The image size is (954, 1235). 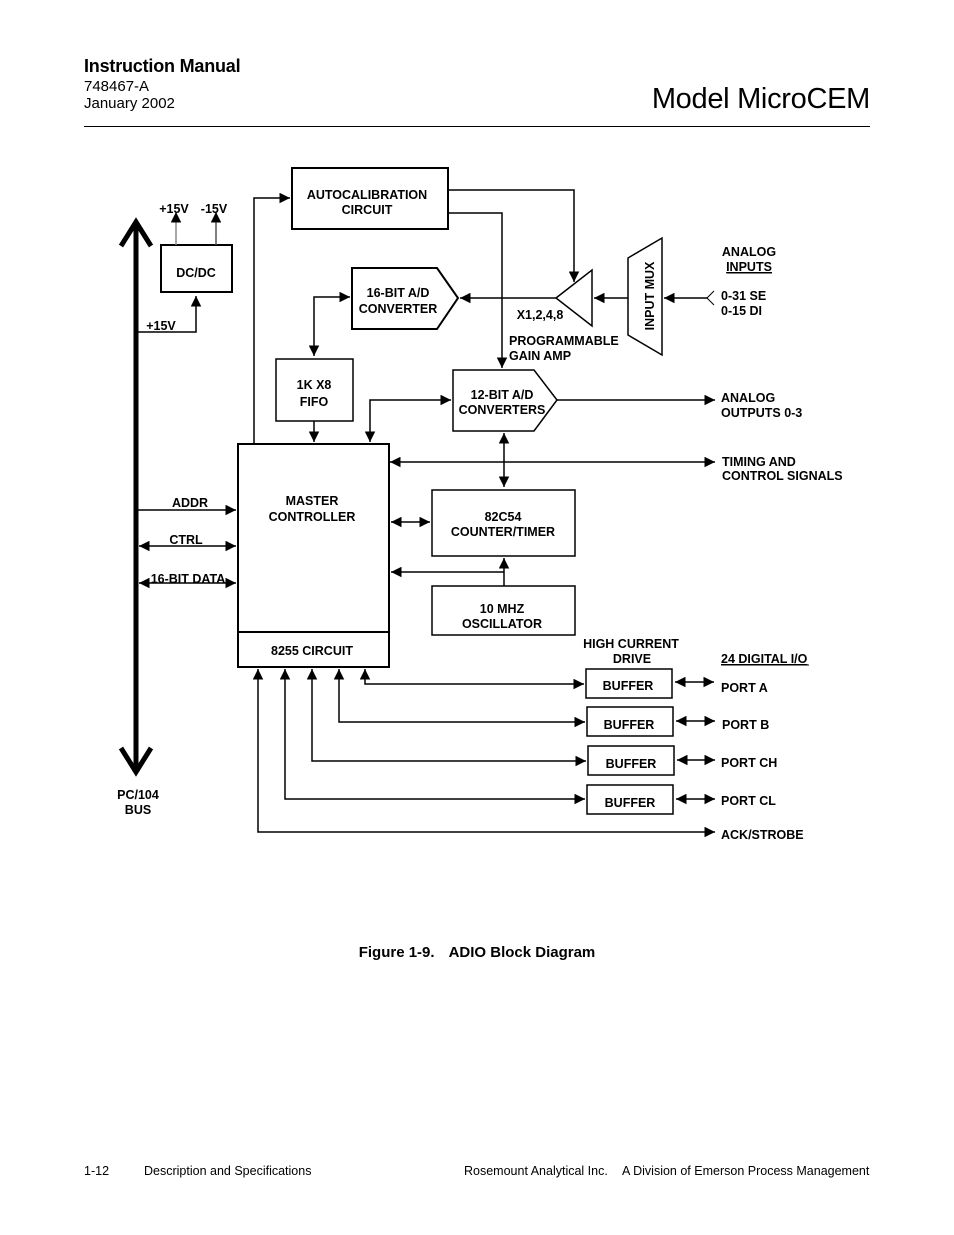 I want to click on digital-io-title: 24 DIGITAL I/O, so click(x=764, y=659).